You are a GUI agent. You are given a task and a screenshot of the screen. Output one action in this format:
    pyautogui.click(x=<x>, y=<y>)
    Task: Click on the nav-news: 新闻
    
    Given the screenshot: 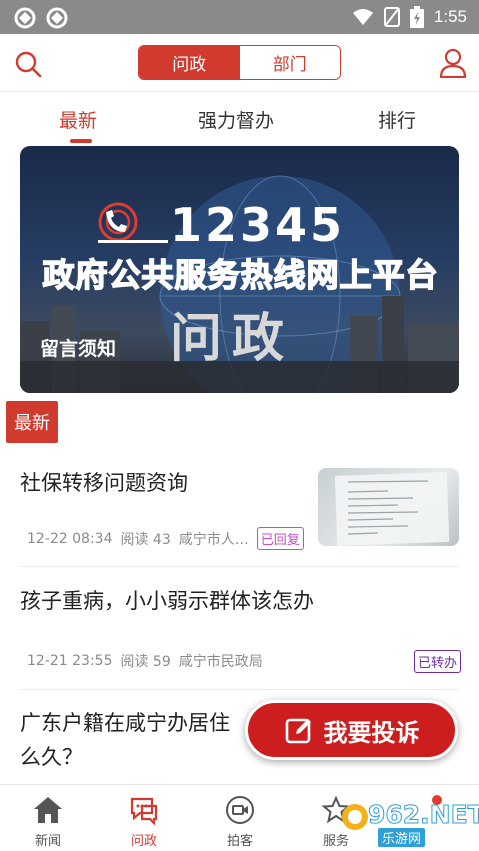 What is the action you would take?
    pyautogui.click(x=48, y=818)
    